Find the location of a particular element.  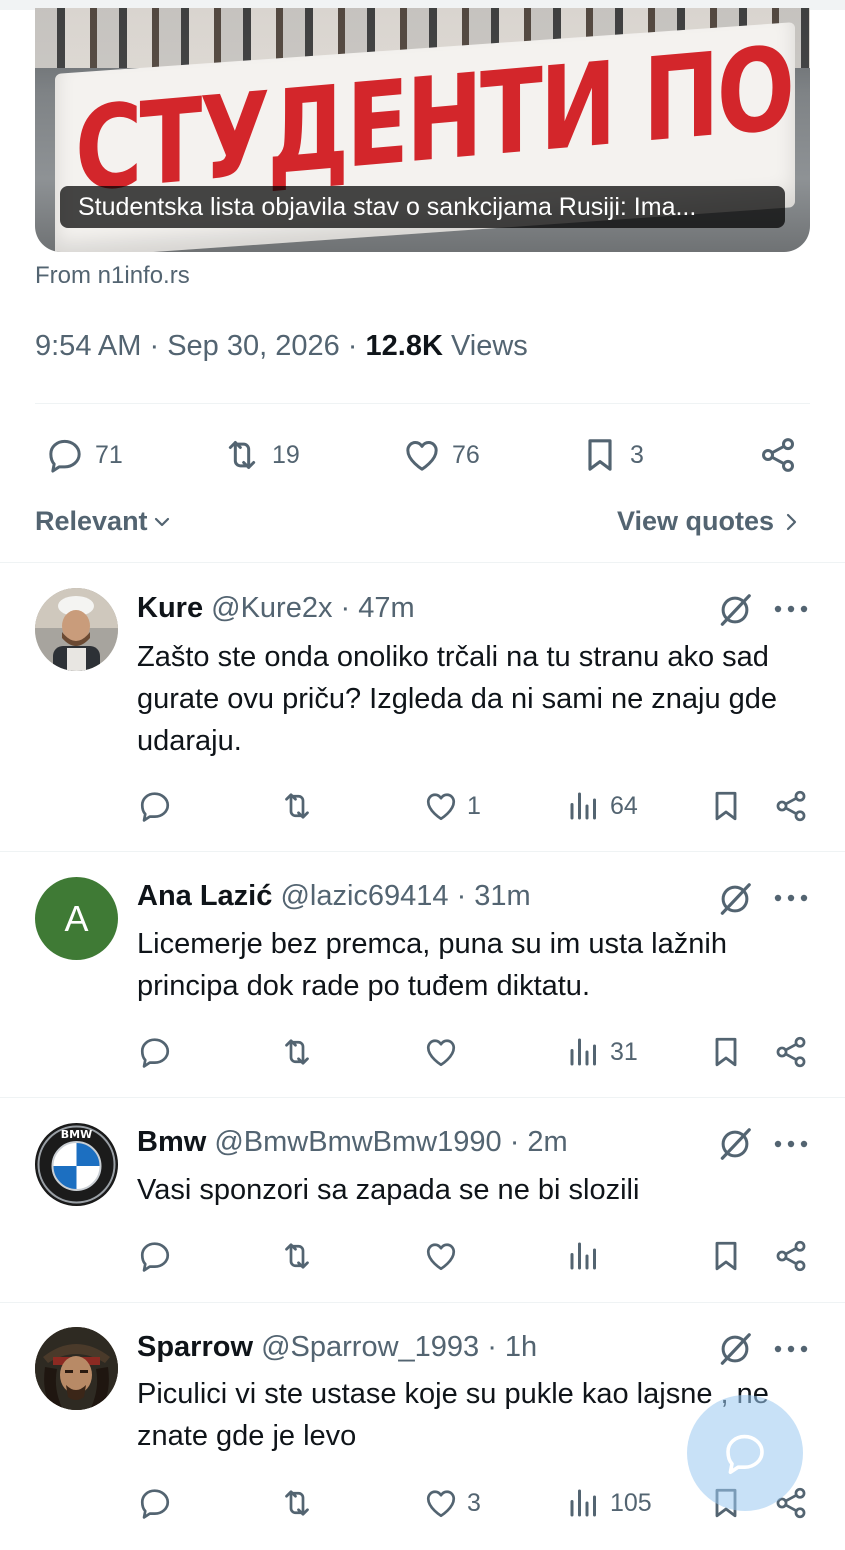

tweet-date: Sep 30, 2026 is located at coordinates (253, 346).